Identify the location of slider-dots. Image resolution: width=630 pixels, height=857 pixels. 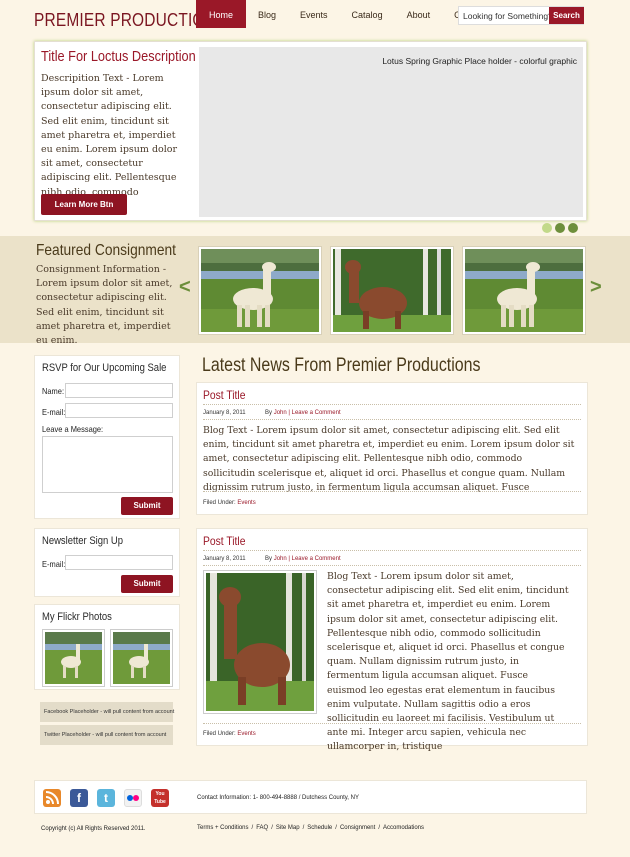
(560, 228).